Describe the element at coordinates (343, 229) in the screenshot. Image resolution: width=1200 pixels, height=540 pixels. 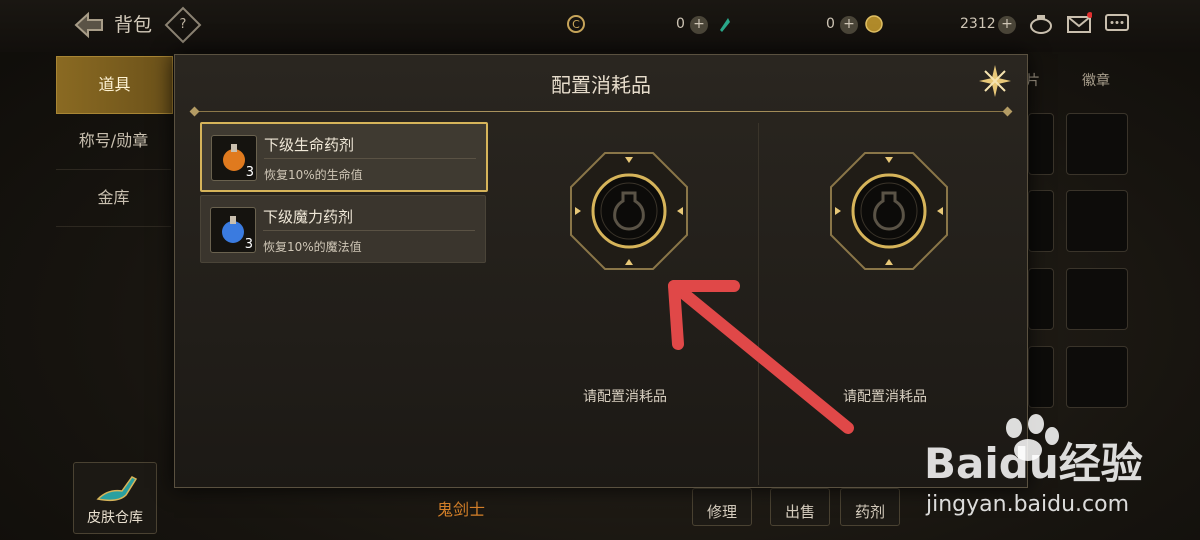
I see `consumable-item-mp: 3 下级魔力药剂 恢复10%的魔法值` at that location.